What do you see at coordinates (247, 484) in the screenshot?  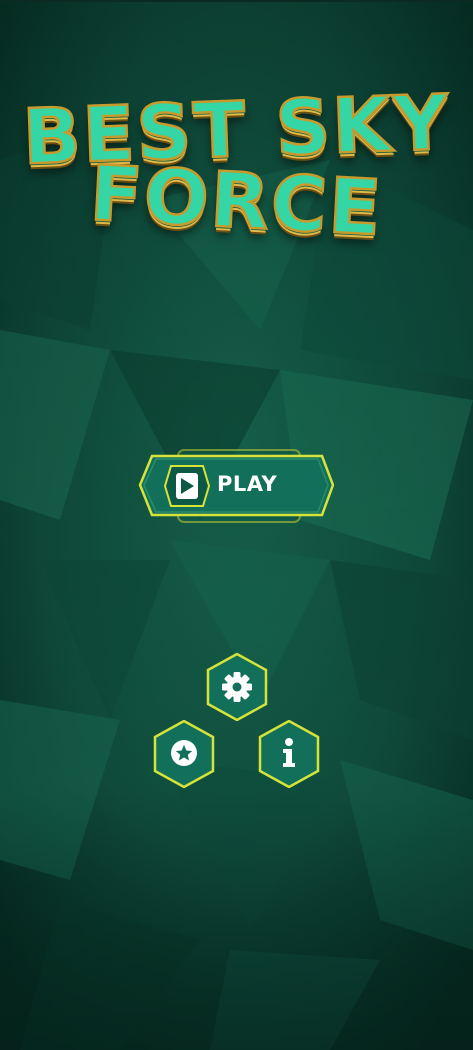 I see `play-button-label: PLAY` at bounding box center [247, 484].